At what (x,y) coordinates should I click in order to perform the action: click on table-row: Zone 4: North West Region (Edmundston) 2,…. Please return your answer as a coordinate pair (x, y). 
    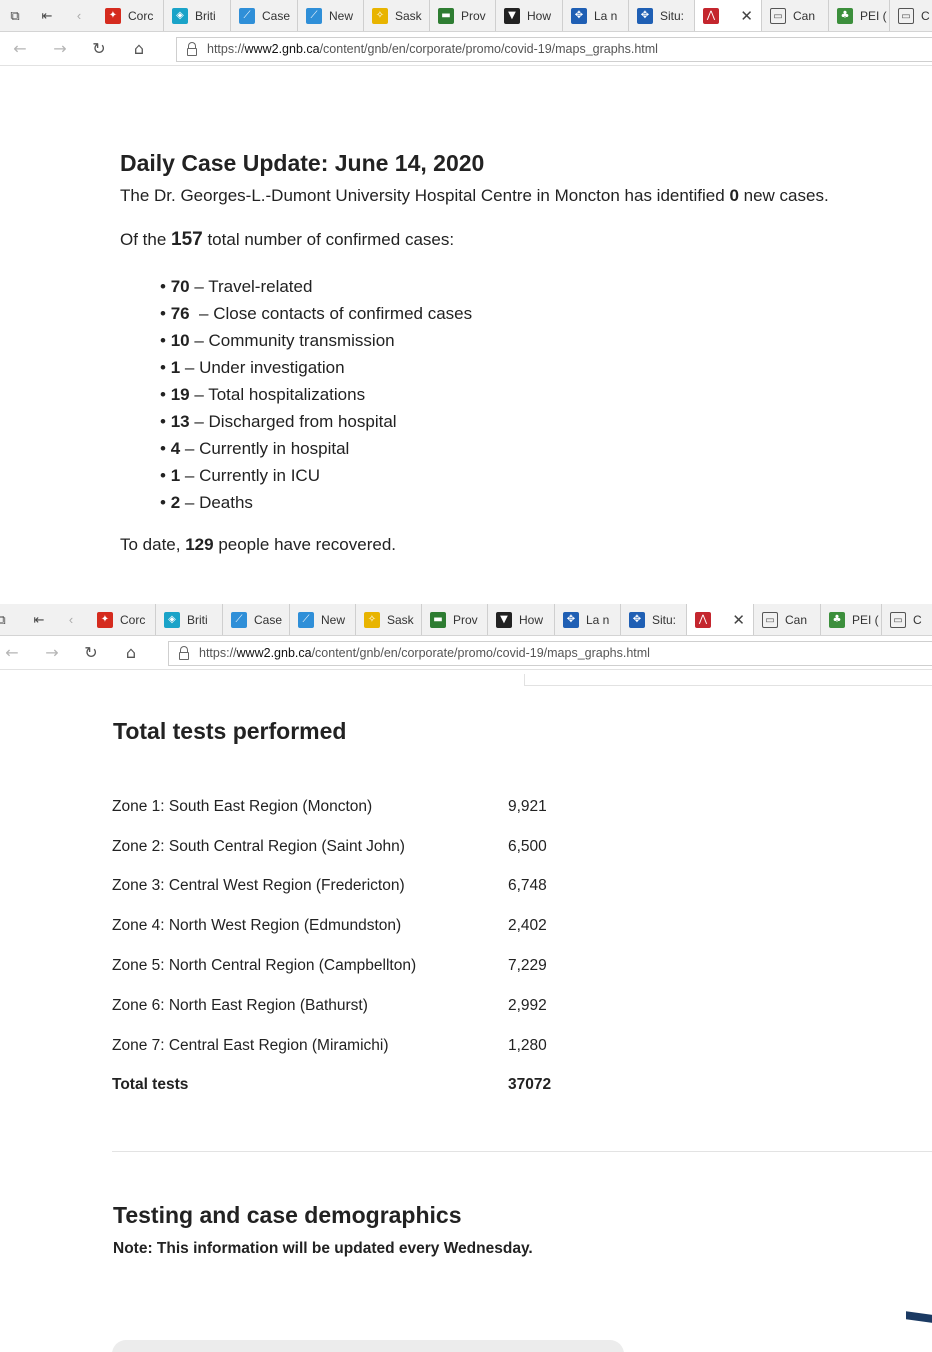
    Looking at the image, I should click on (342, 926).